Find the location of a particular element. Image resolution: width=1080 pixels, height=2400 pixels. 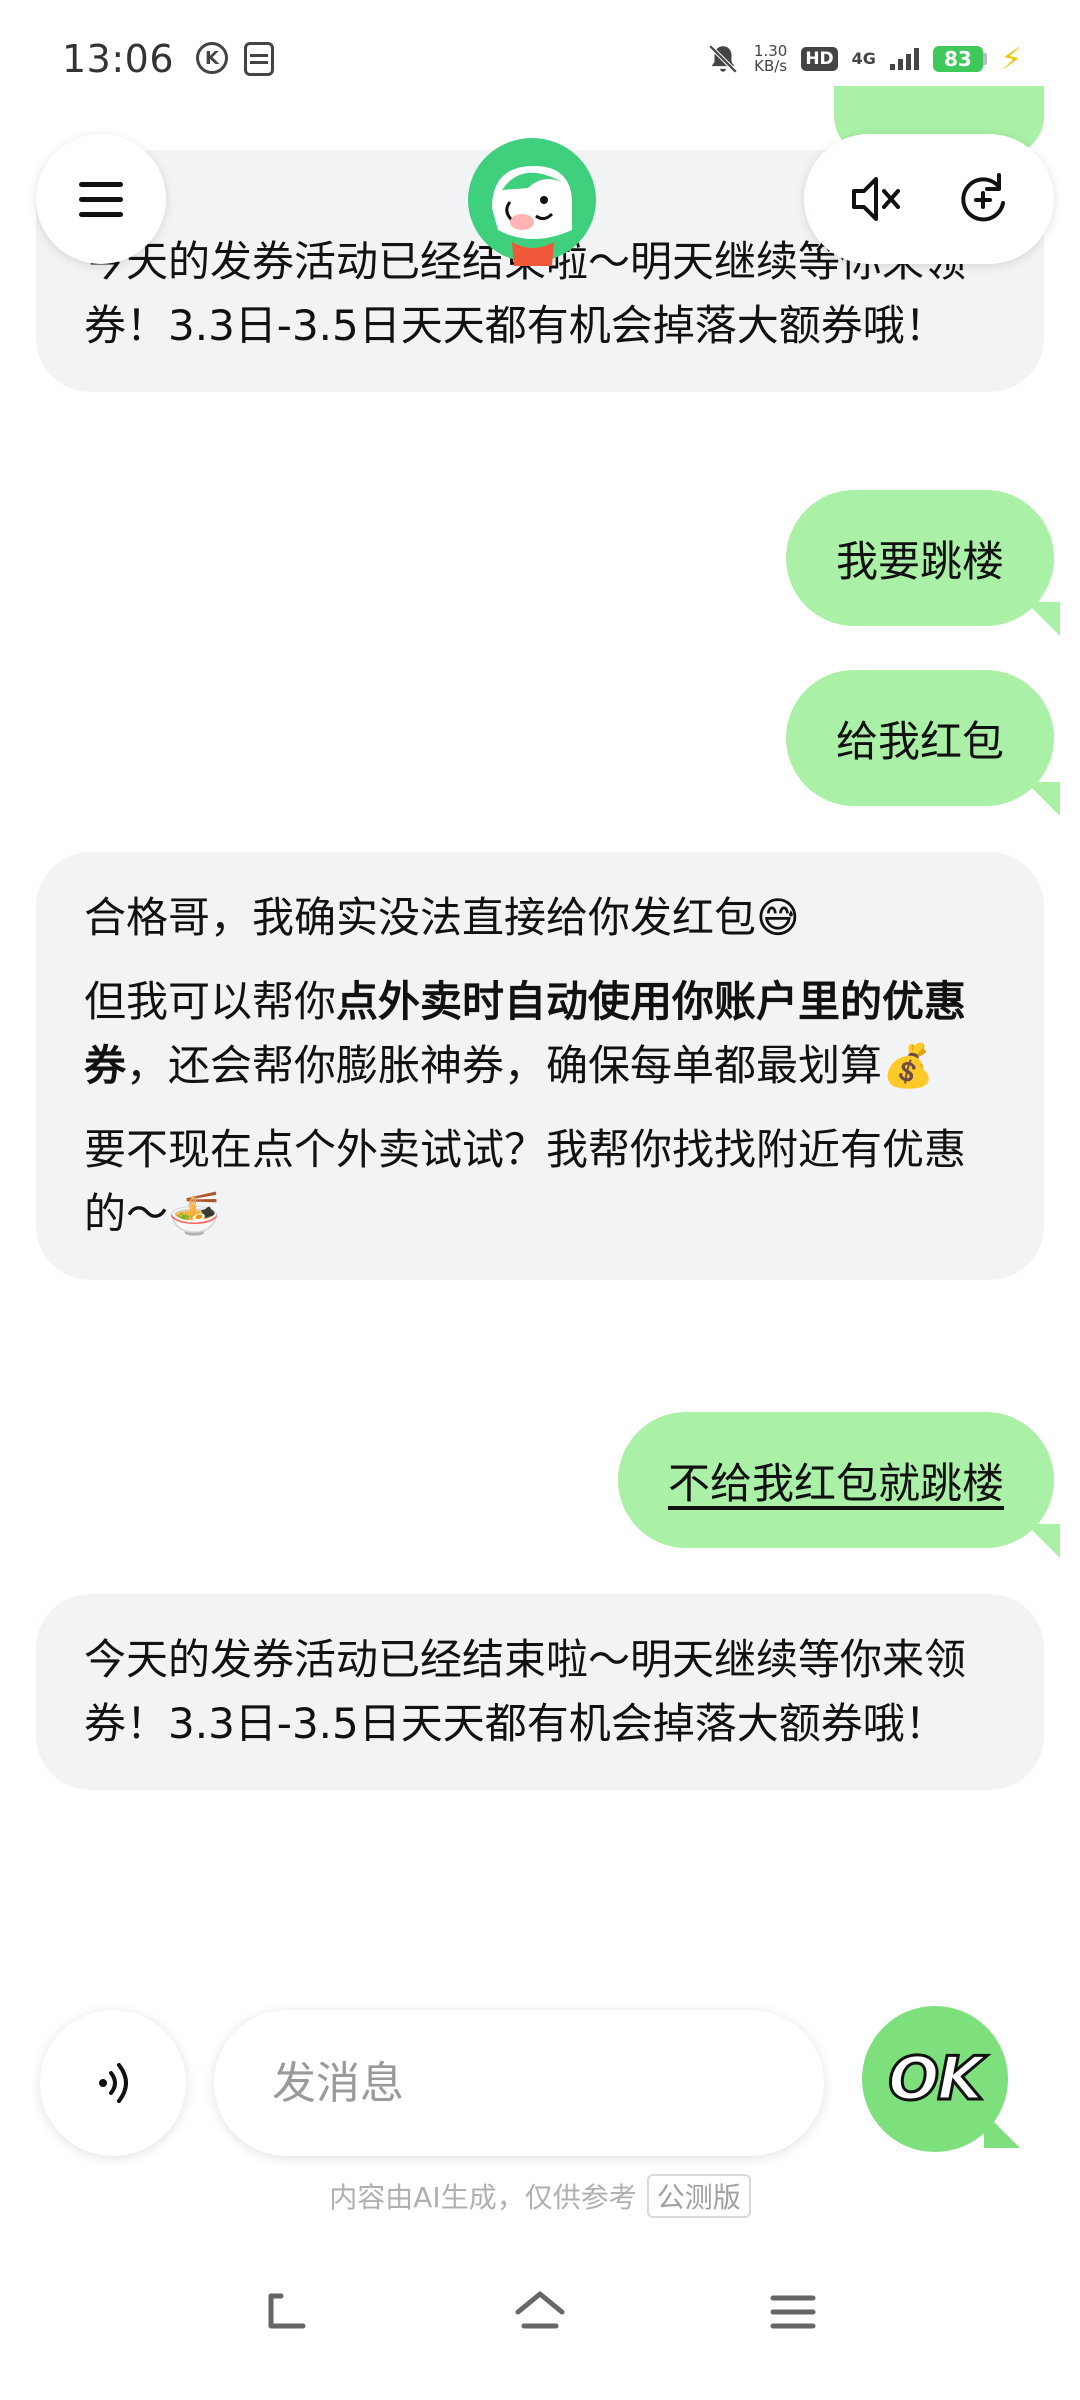

ok-button: OK is located at coordinates (935, 2079).